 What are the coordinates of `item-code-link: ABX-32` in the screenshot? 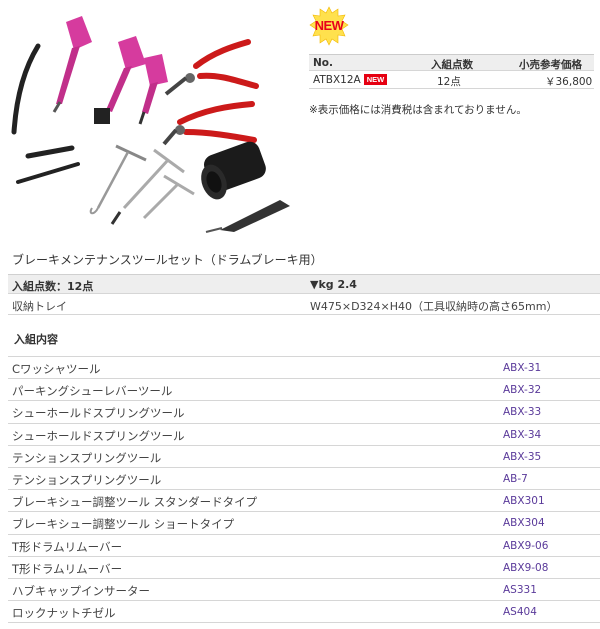 It's located at (522, 390).